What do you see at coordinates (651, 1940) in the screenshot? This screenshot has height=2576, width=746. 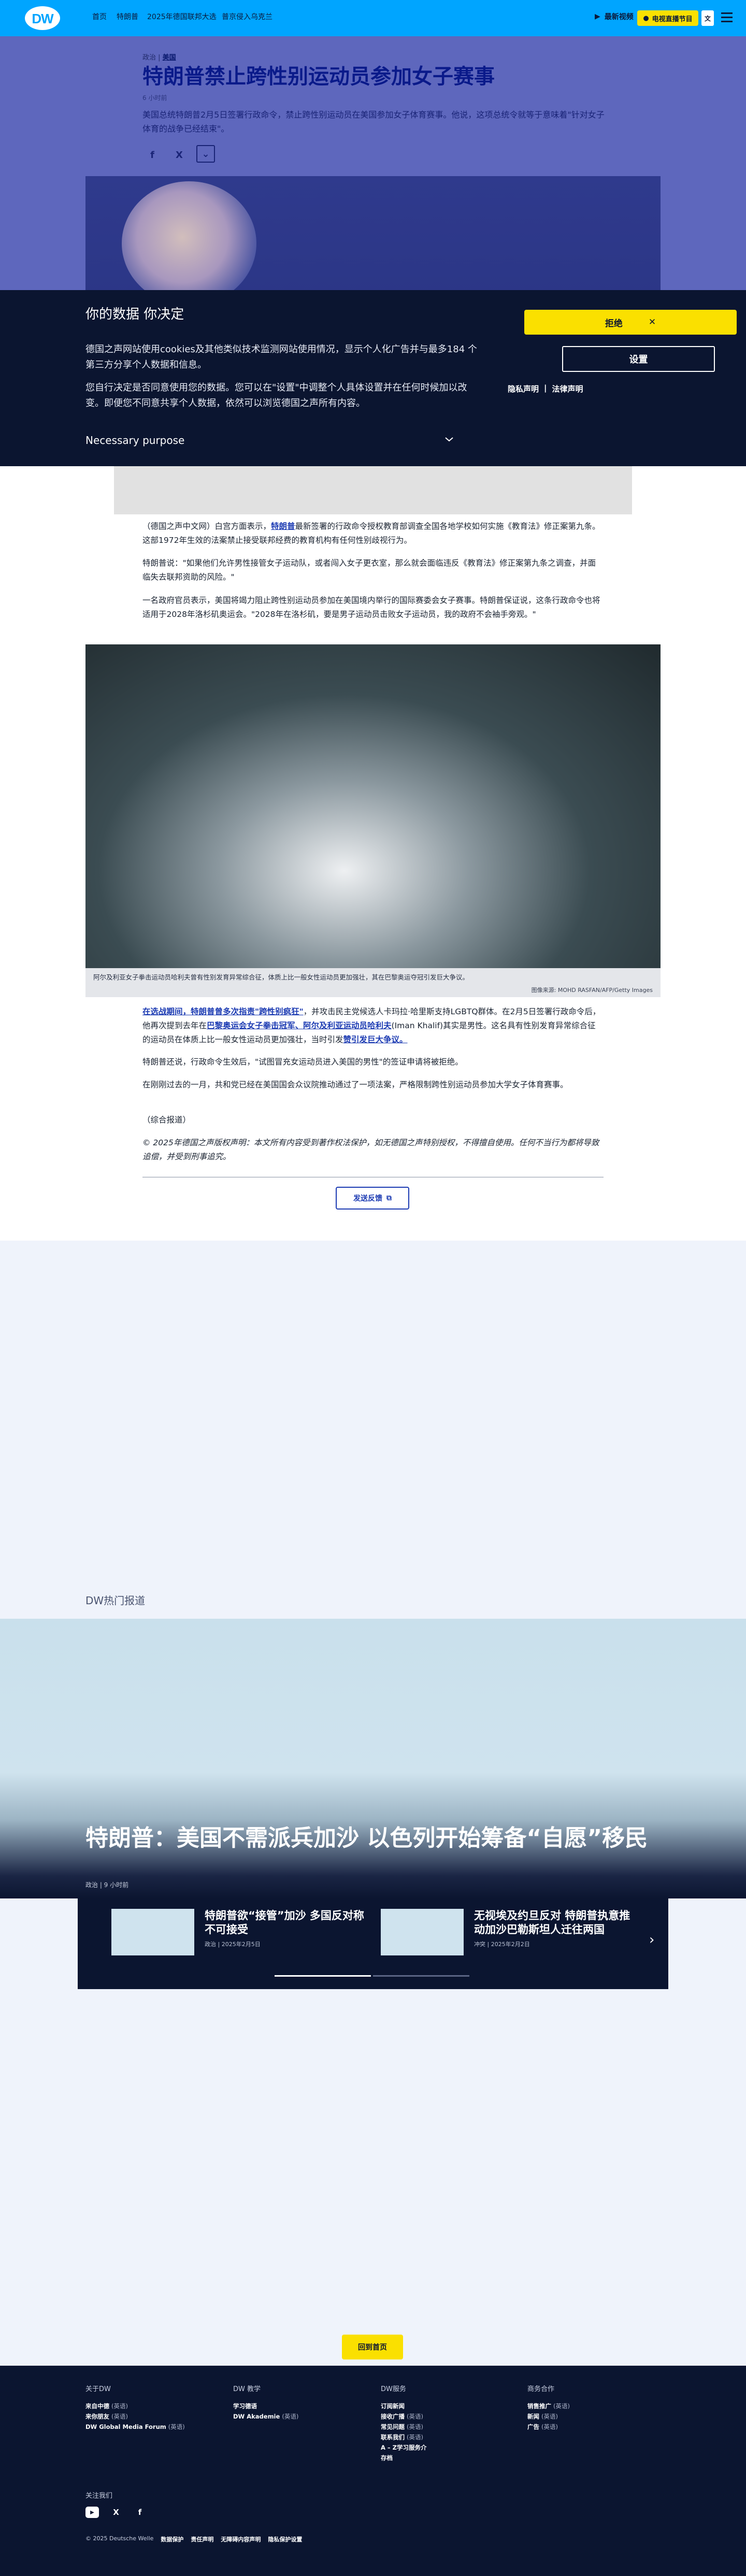 I see `chevron-right-icon: ›` at bounding box center [651, 1940].